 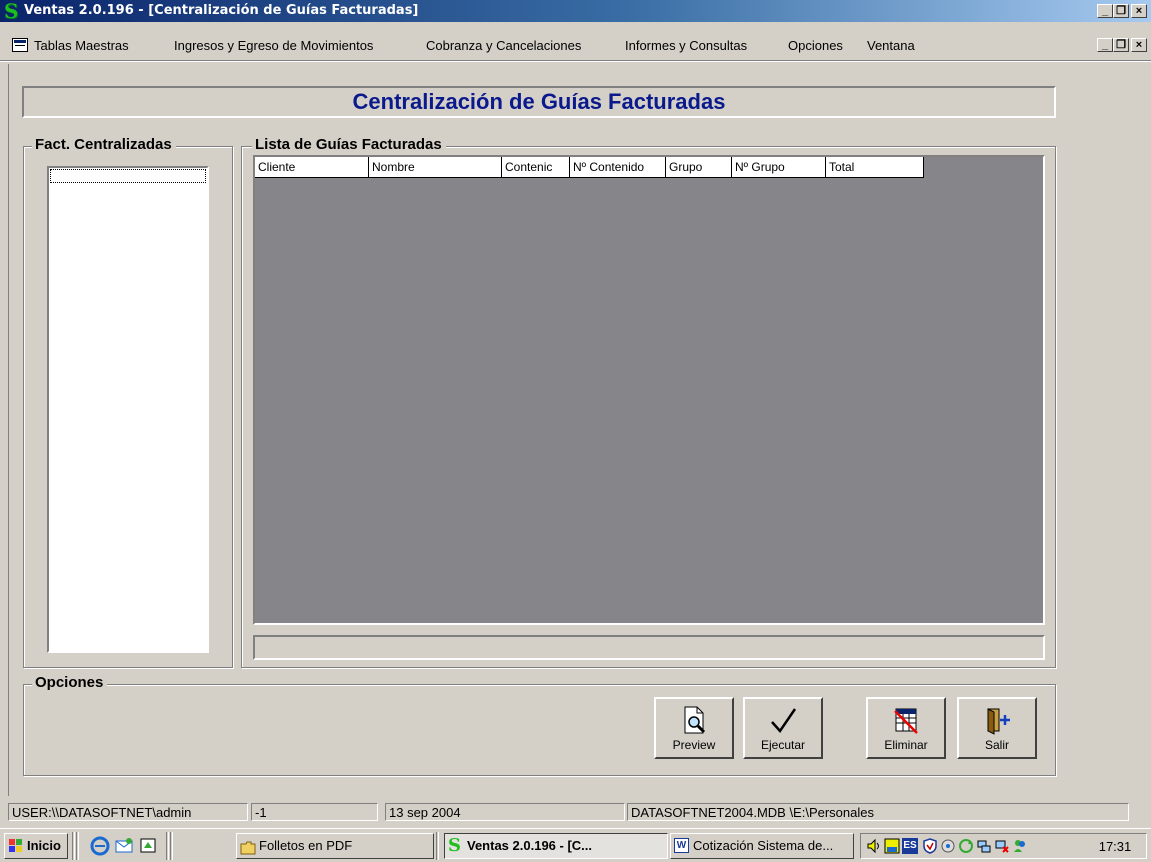 I want to click on column-header-grupo: Grupo, so click(x=699, y=167).